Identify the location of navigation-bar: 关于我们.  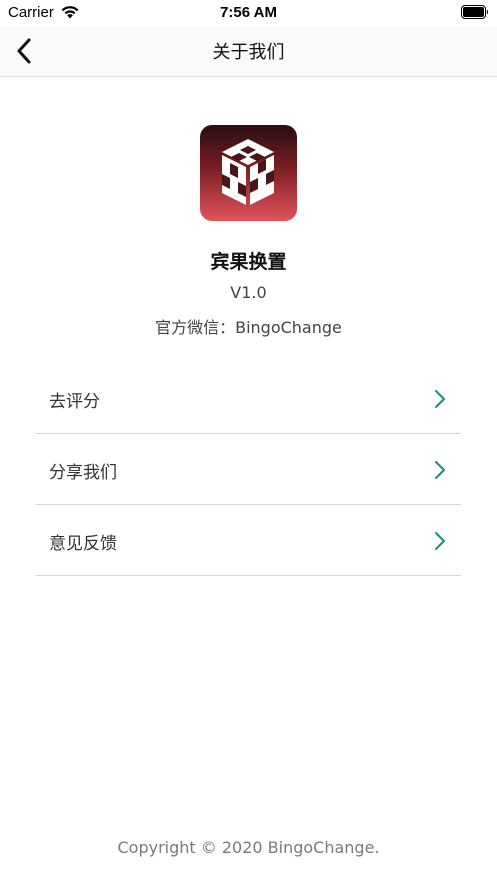
(248, 51).